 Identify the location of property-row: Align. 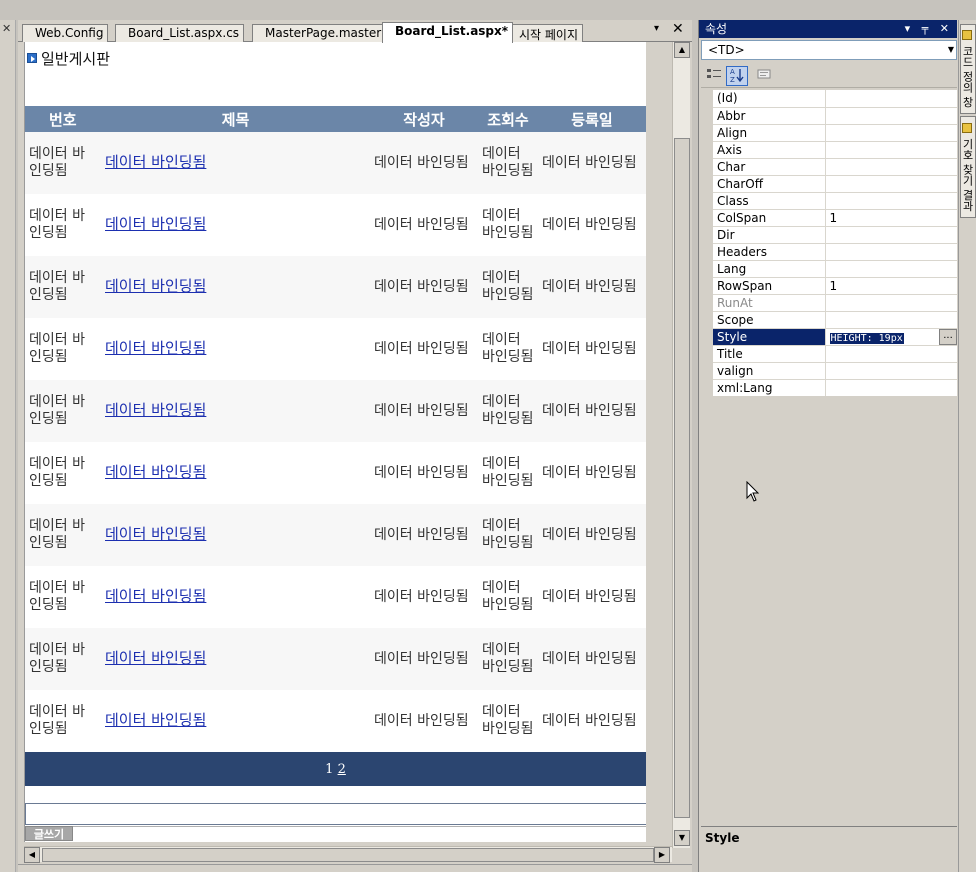
(829, 133).